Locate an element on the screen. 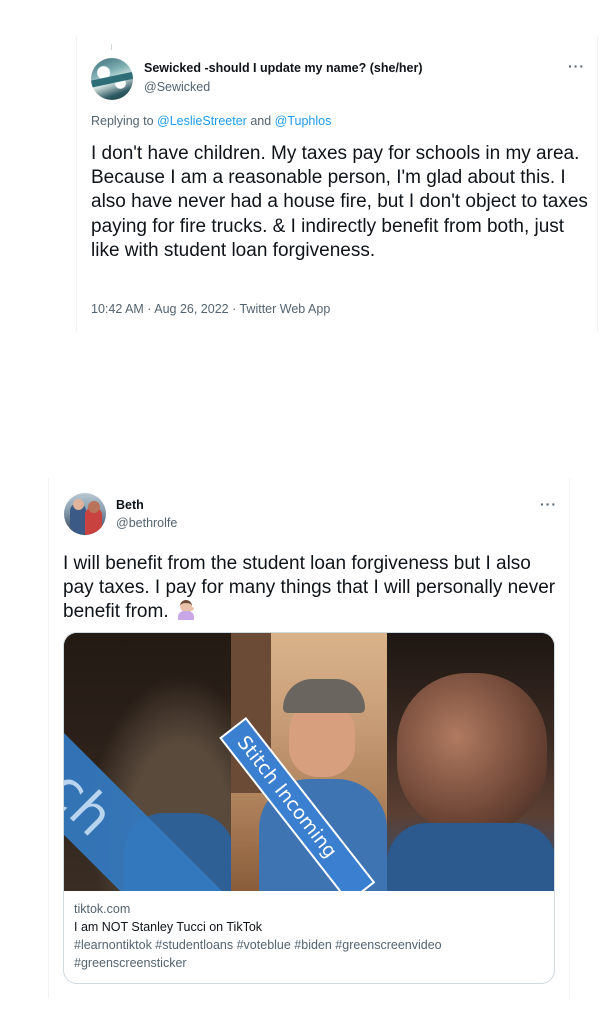  replying-to-line: Replying to @LeslieStreeter and @Tuphlos is located at coordinates (211, 121).